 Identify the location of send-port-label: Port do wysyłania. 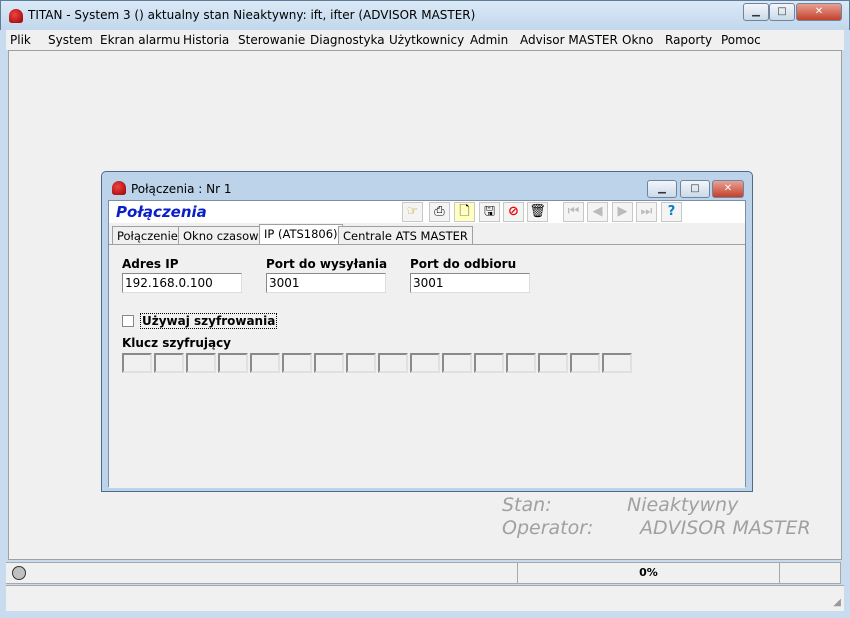
(327, 264).